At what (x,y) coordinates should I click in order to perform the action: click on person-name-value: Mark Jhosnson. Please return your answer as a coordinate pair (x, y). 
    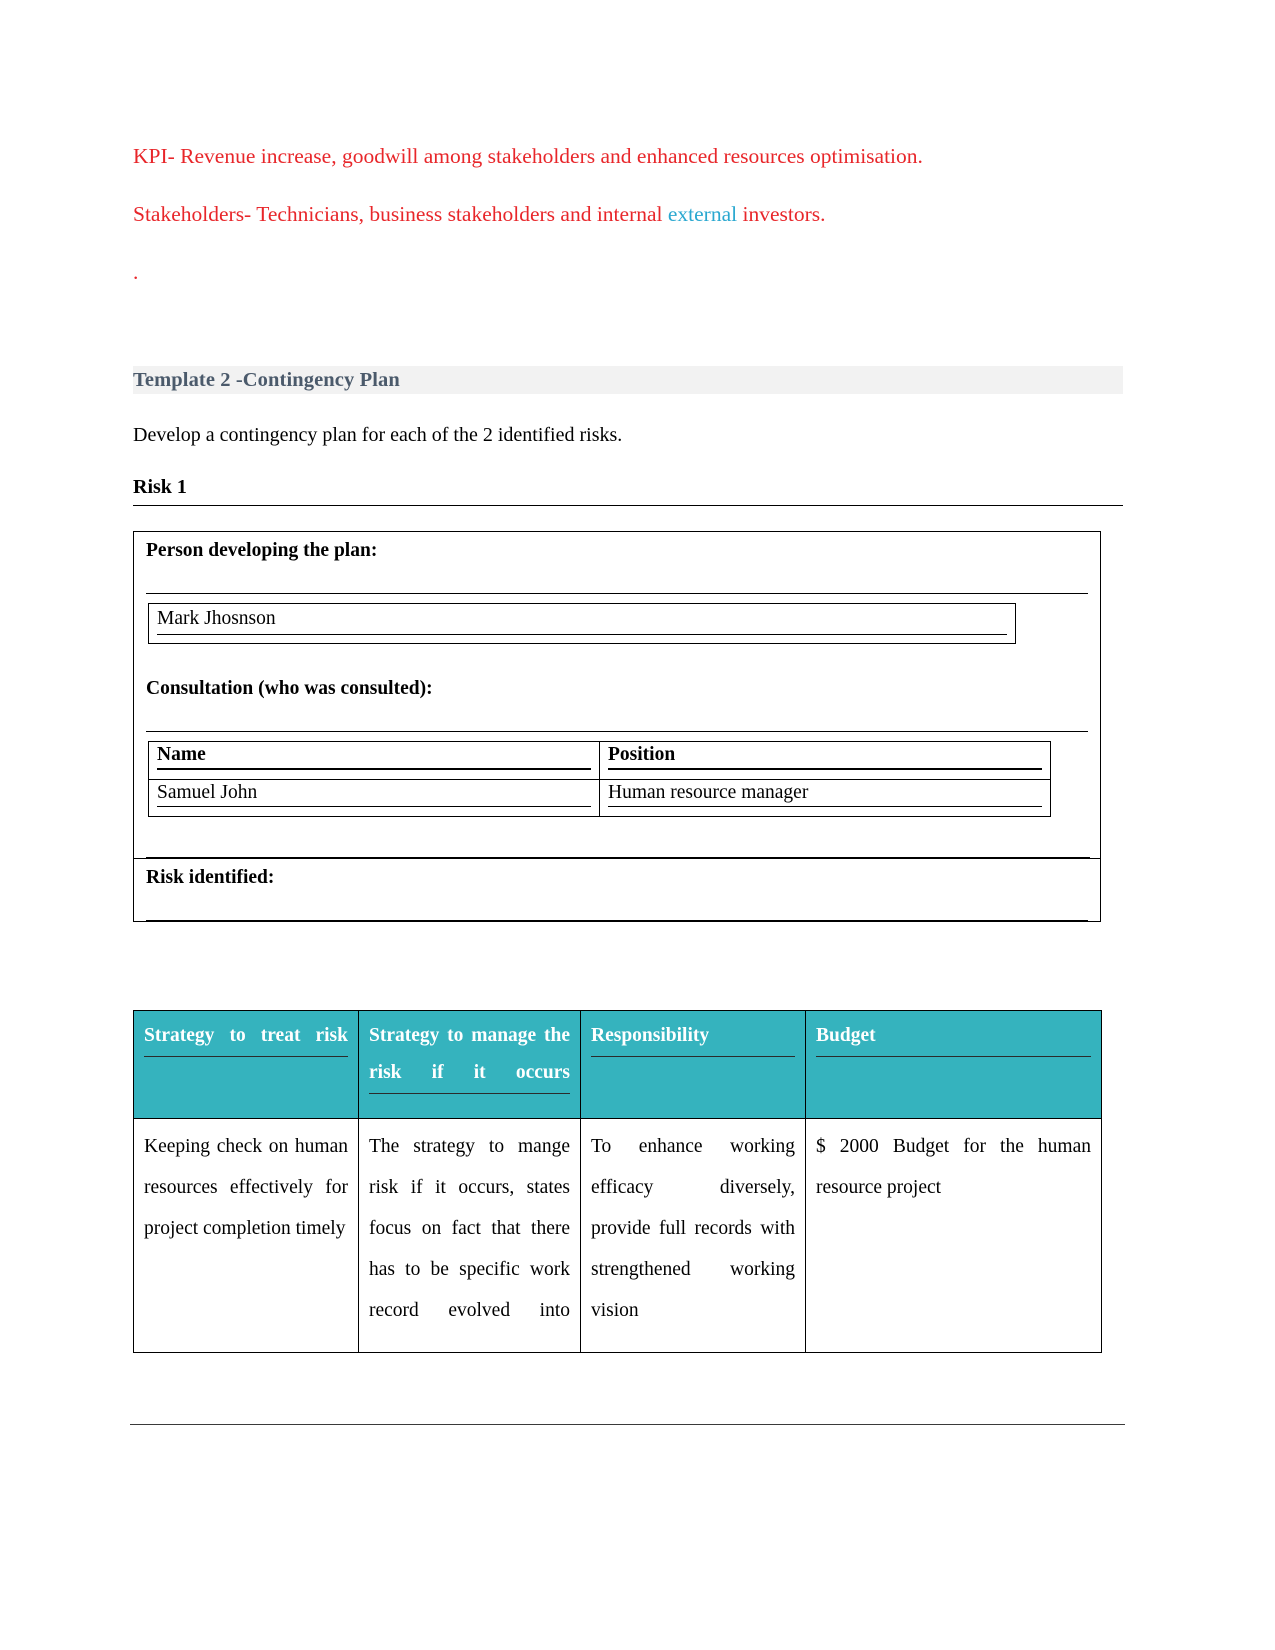
    Looking at the image, I should click on (582, 620).